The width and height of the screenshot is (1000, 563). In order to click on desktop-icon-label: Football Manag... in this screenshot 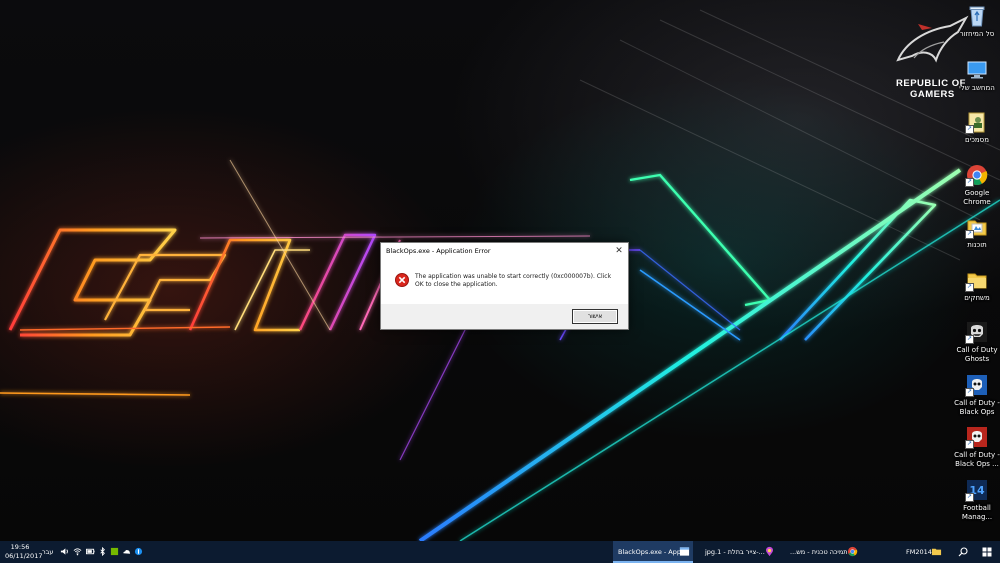, I will do `click(977, 512)`.